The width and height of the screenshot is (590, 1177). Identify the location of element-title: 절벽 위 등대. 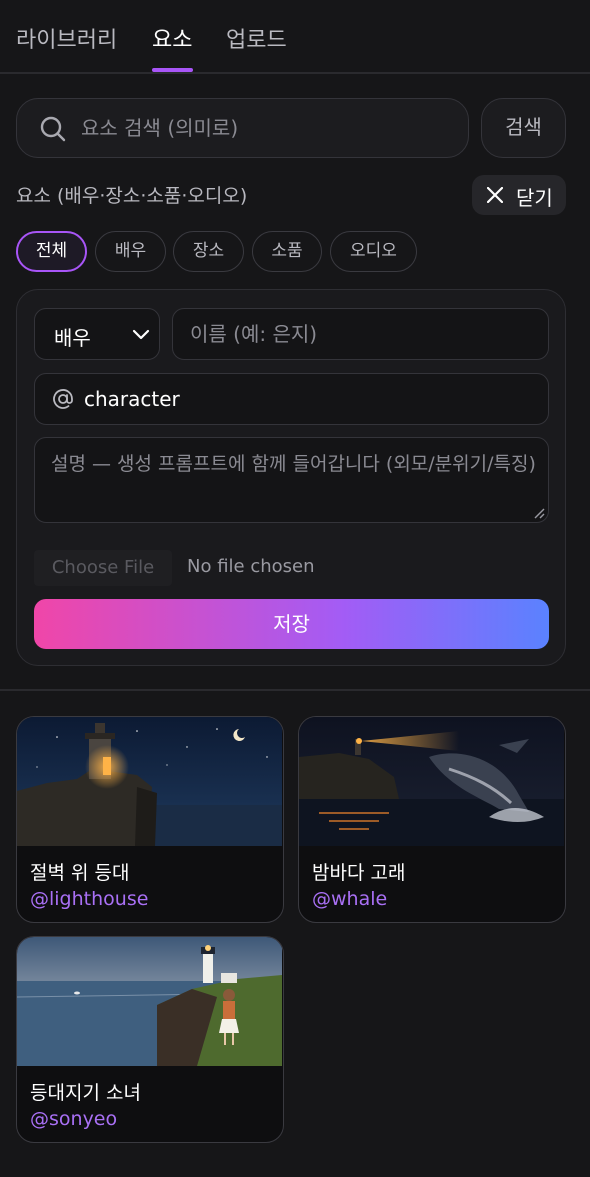
(80, 873).